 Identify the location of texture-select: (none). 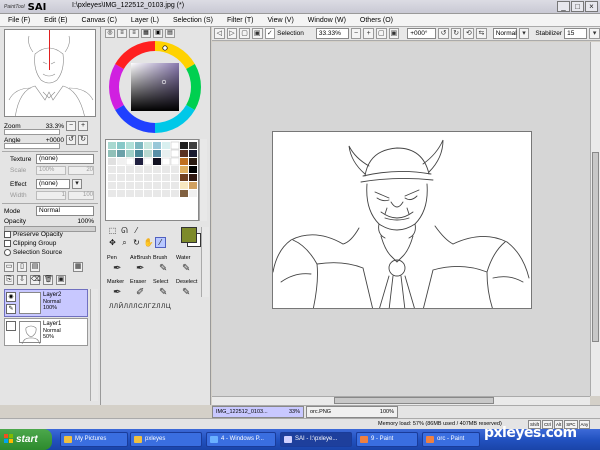
(65, 159).